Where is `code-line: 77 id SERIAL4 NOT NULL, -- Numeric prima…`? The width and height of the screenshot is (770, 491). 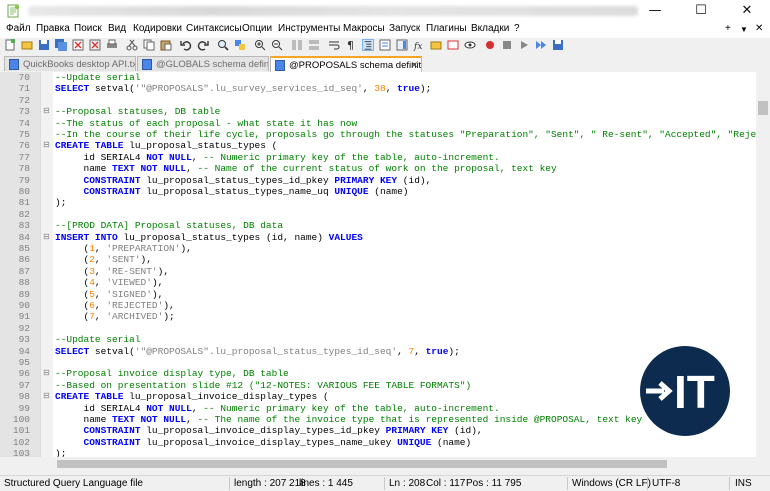
code-line: 77 id SERIAL4 NOT NULL, -- Numeric prima… is located at coordinates (378, 157).